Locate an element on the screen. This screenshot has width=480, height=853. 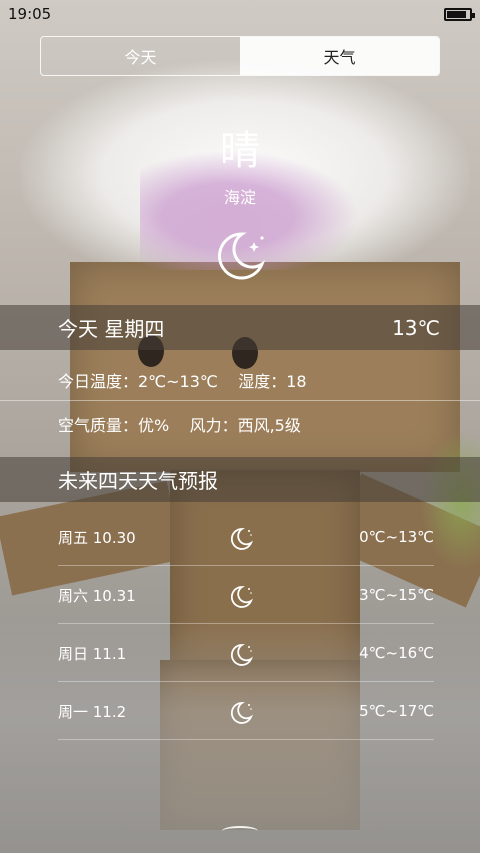
pull-up-handle is located at coordinates (240, 831).